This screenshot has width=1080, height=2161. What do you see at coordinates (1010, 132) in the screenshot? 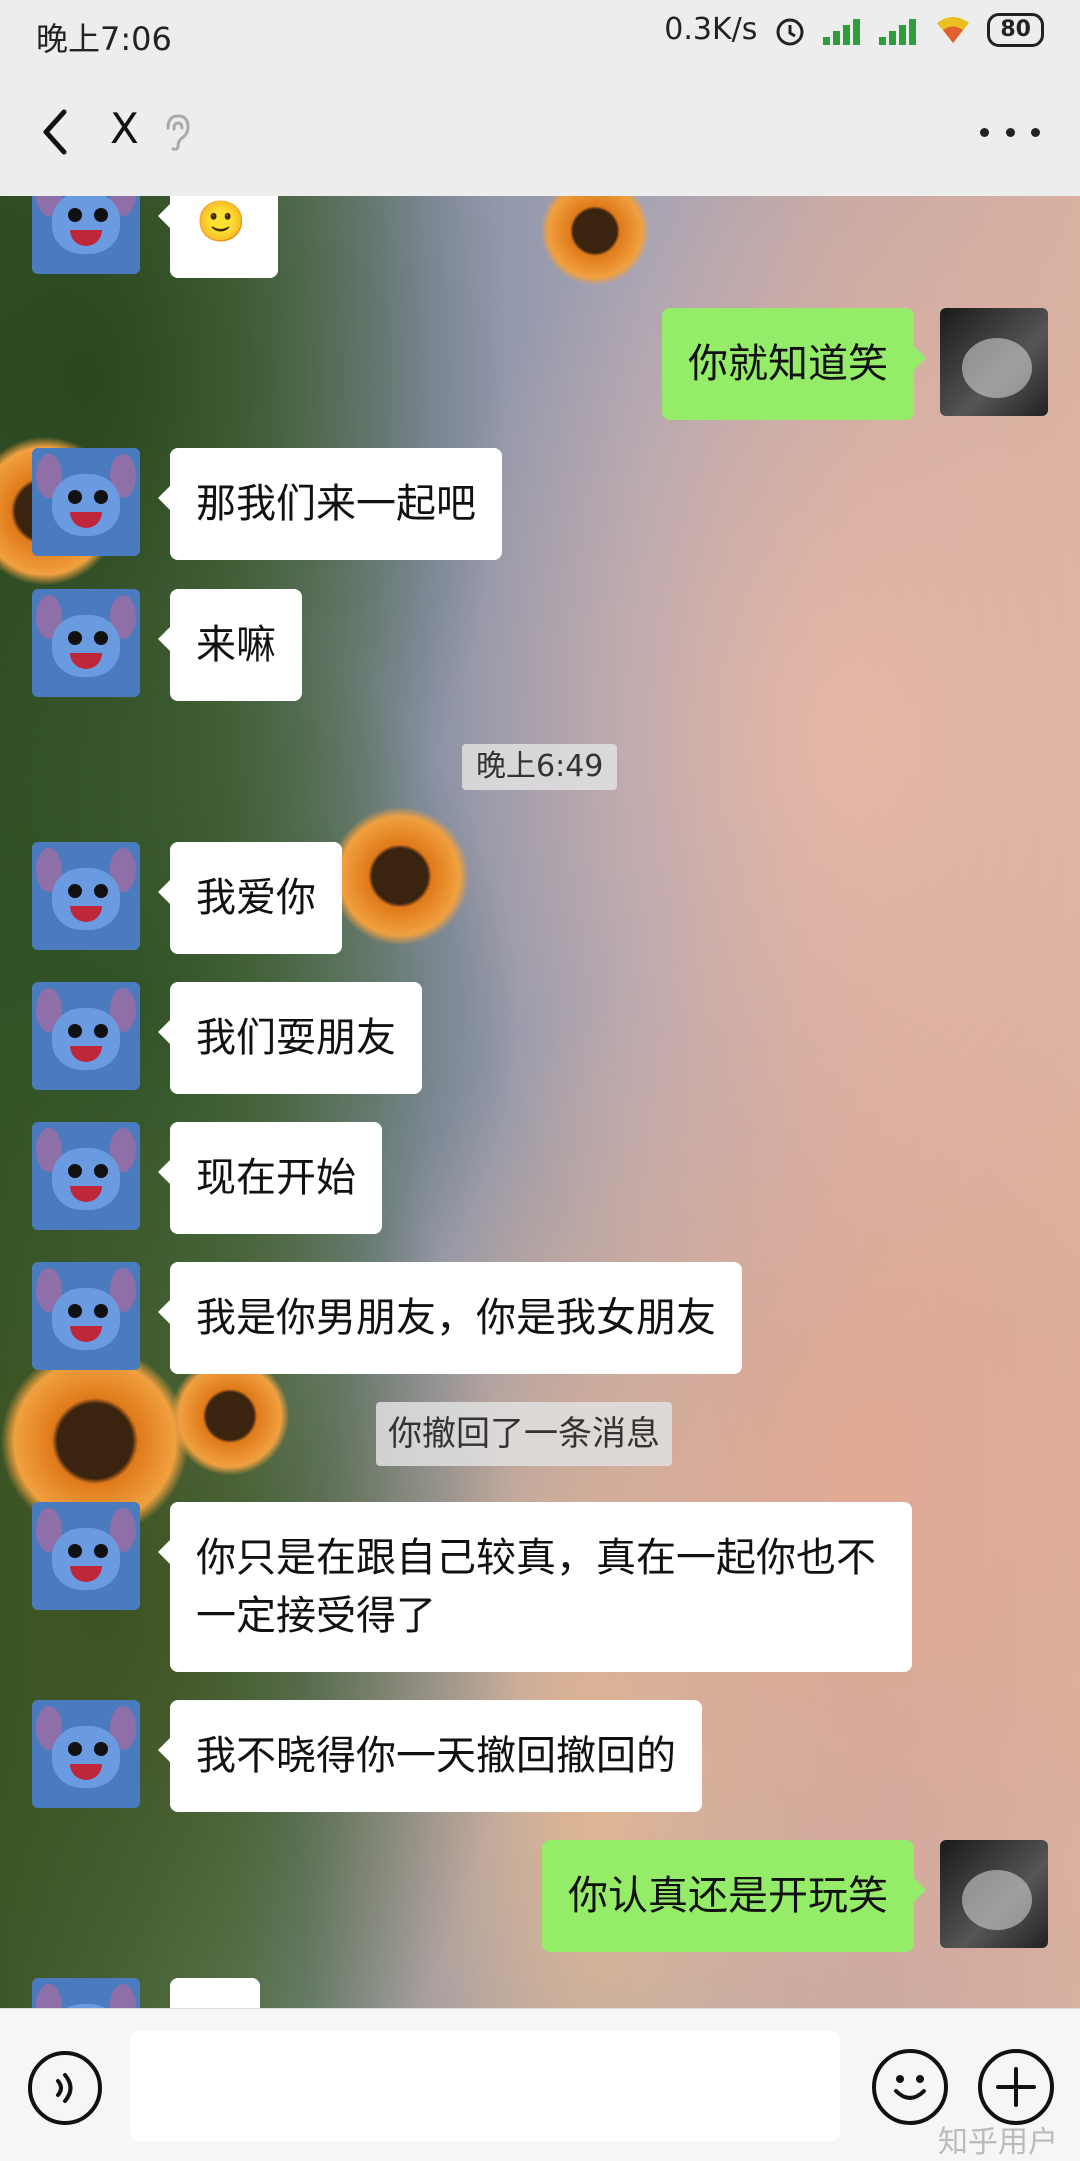
I see `more-dots-icon` at bounding box center [1010, 132].